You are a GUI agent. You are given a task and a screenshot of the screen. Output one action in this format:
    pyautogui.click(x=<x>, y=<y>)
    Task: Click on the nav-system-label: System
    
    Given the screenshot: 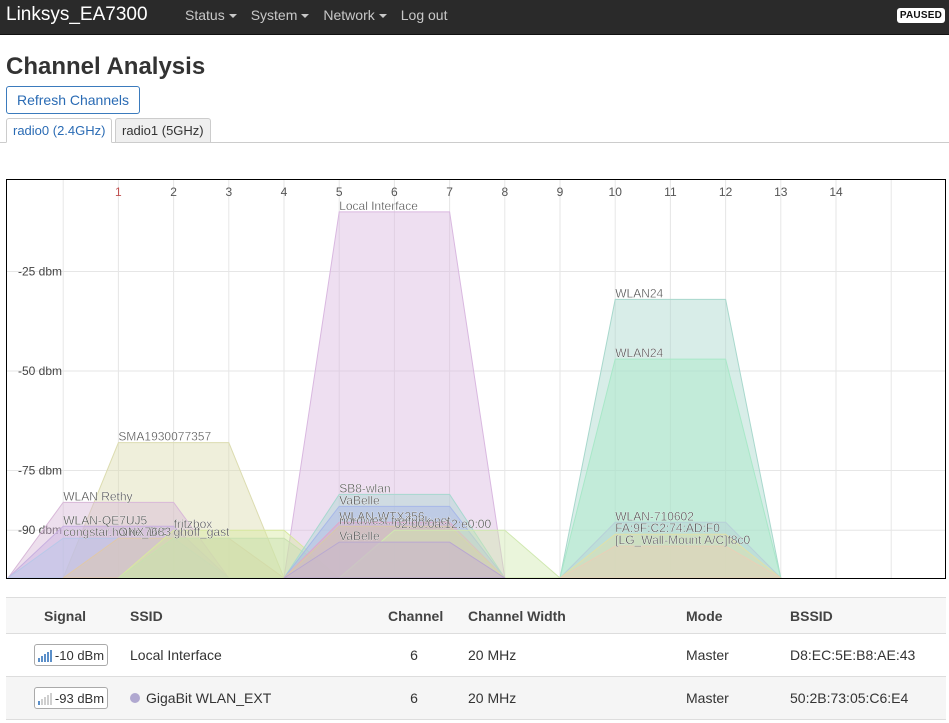 What is the action you would take?
    pyautogui.click(x=274, y=15)
    